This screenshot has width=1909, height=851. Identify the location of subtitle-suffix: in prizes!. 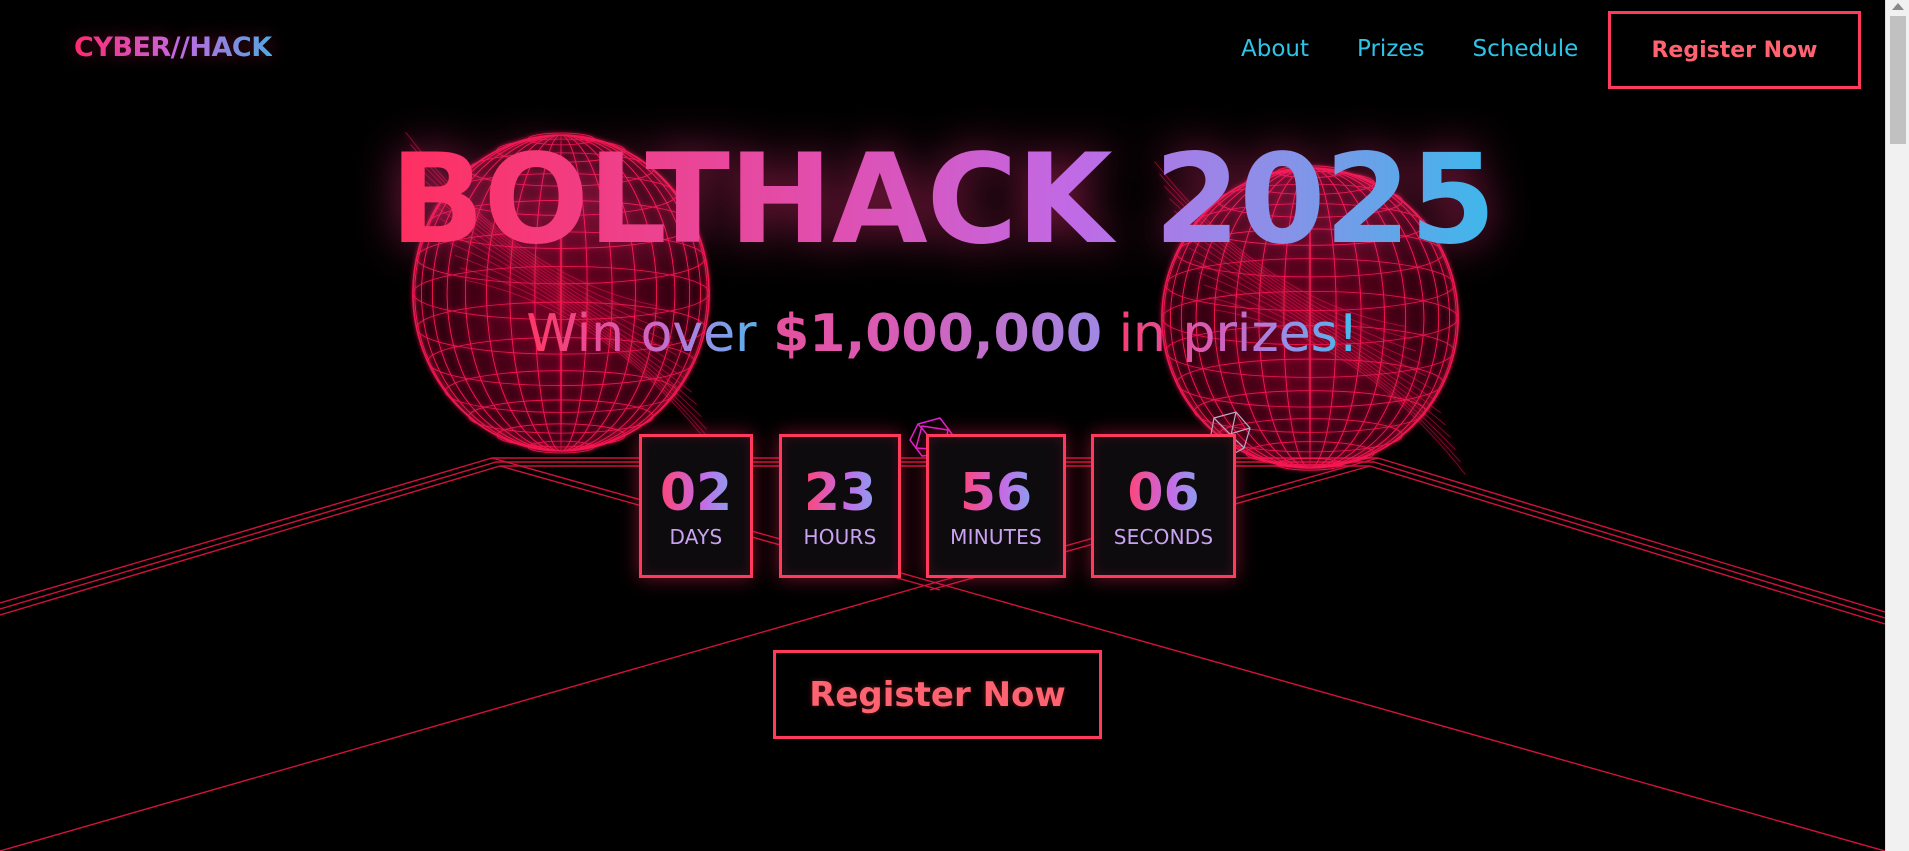
(1230, 334).